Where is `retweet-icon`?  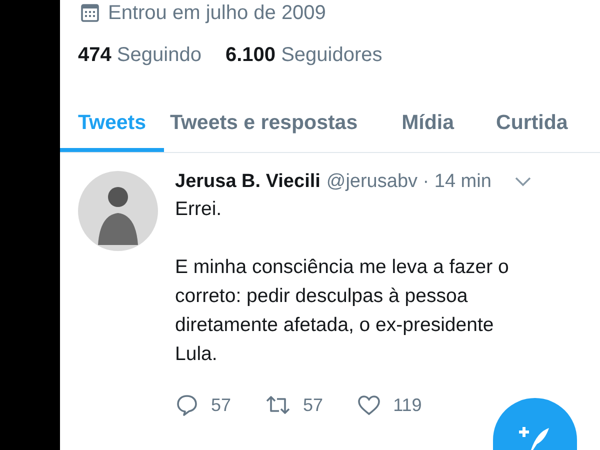 retweet-icon is located at coordinates (278, 405).